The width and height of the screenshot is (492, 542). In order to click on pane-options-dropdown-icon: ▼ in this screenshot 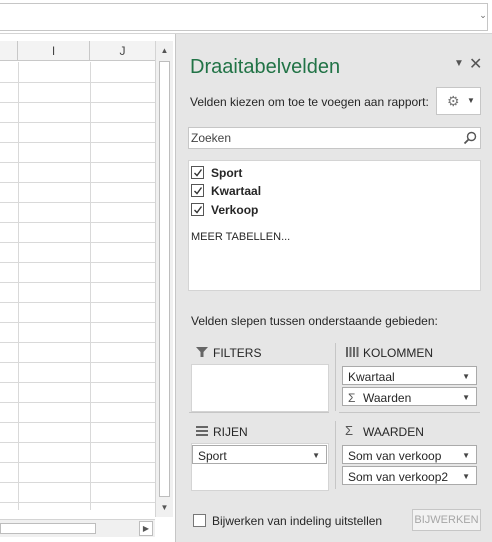, I will do `click(459, 63)`.